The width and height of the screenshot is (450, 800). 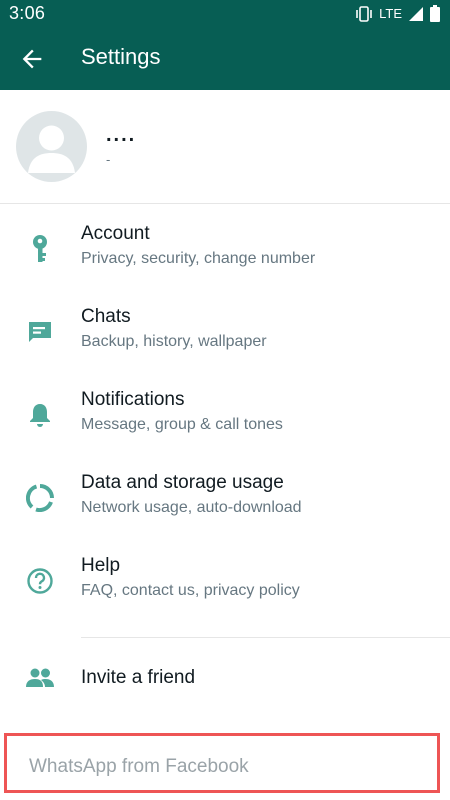 I want to click on profile-section: .... -, so click(x=225, y=146).